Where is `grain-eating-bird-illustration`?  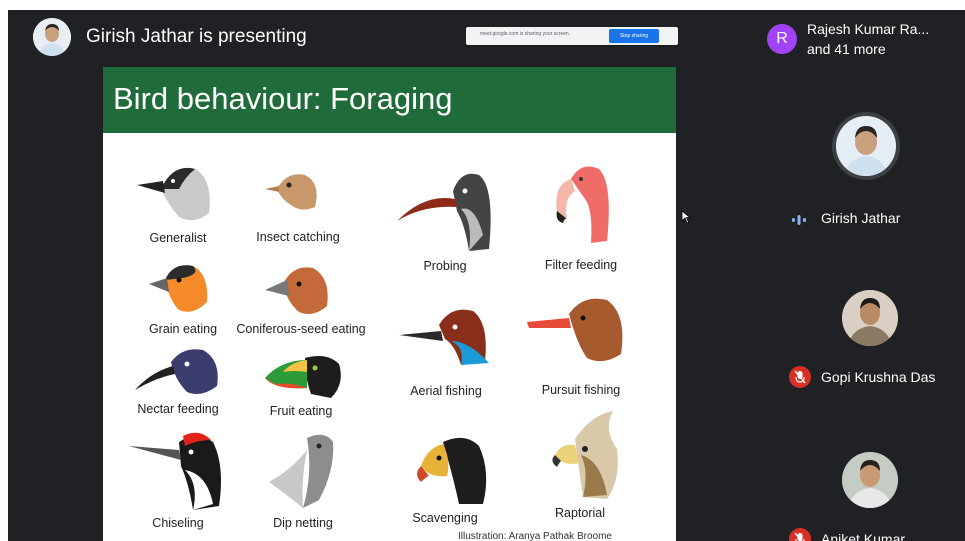 grain-eating-bird-illustration is located at coordinates (178, 288).